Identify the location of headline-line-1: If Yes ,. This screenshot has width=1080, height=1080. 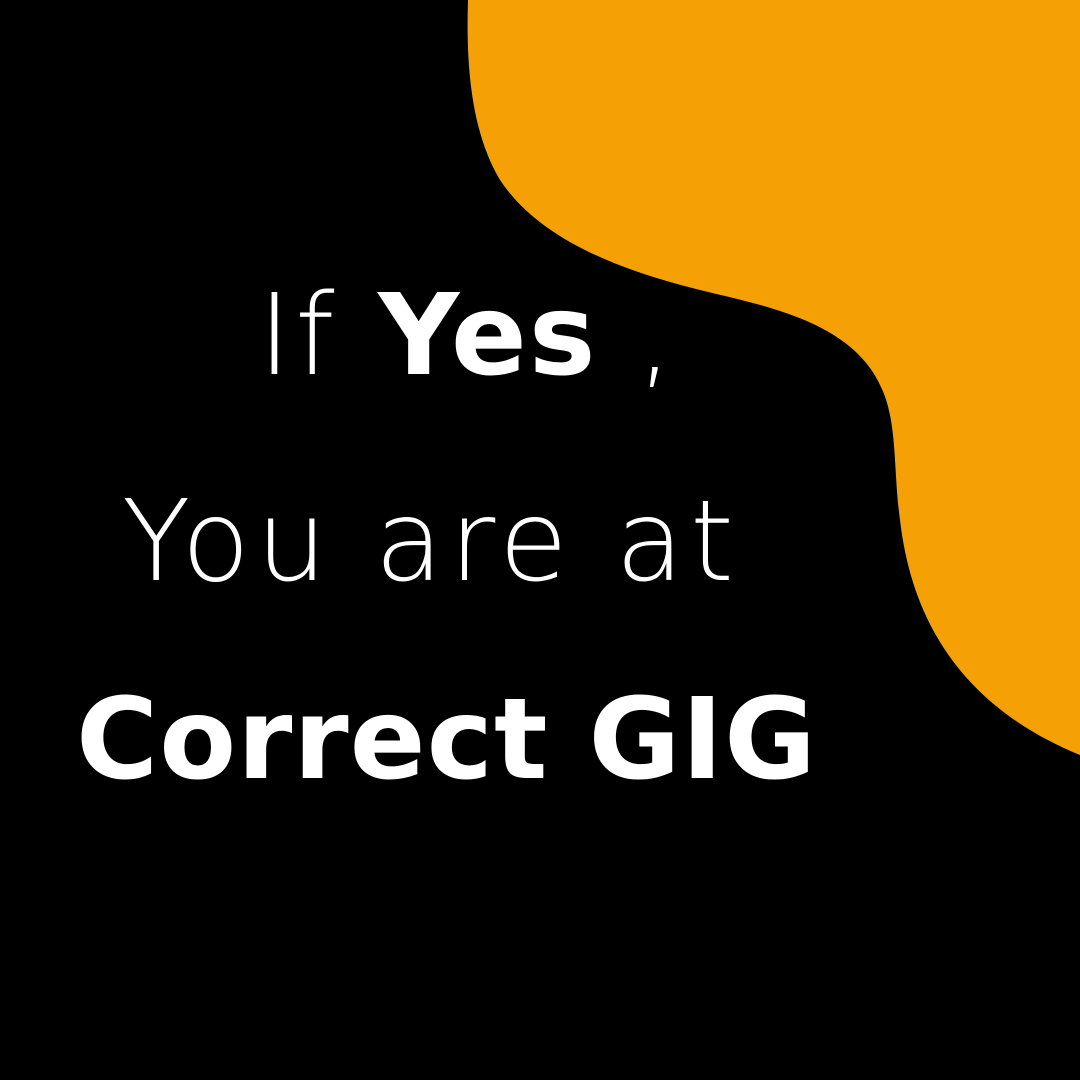
(467, 336).